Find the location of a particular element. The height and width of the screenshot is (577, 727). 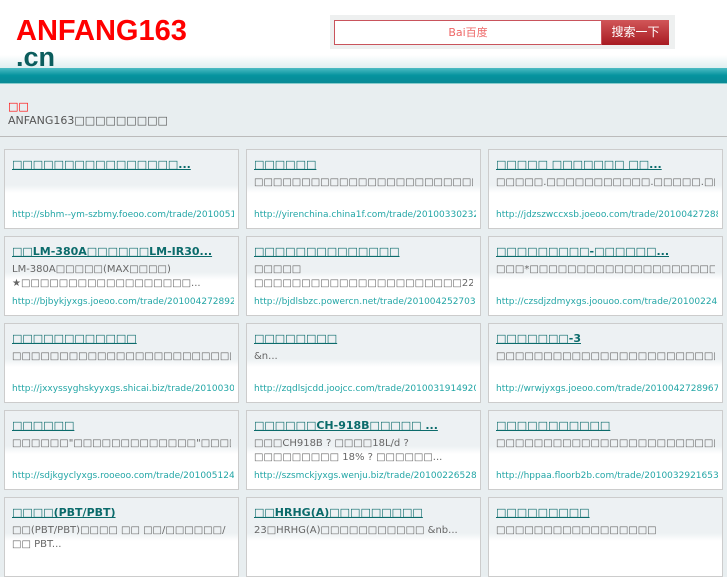

search-input: Bai百度 is located at coordinates (468, 32).